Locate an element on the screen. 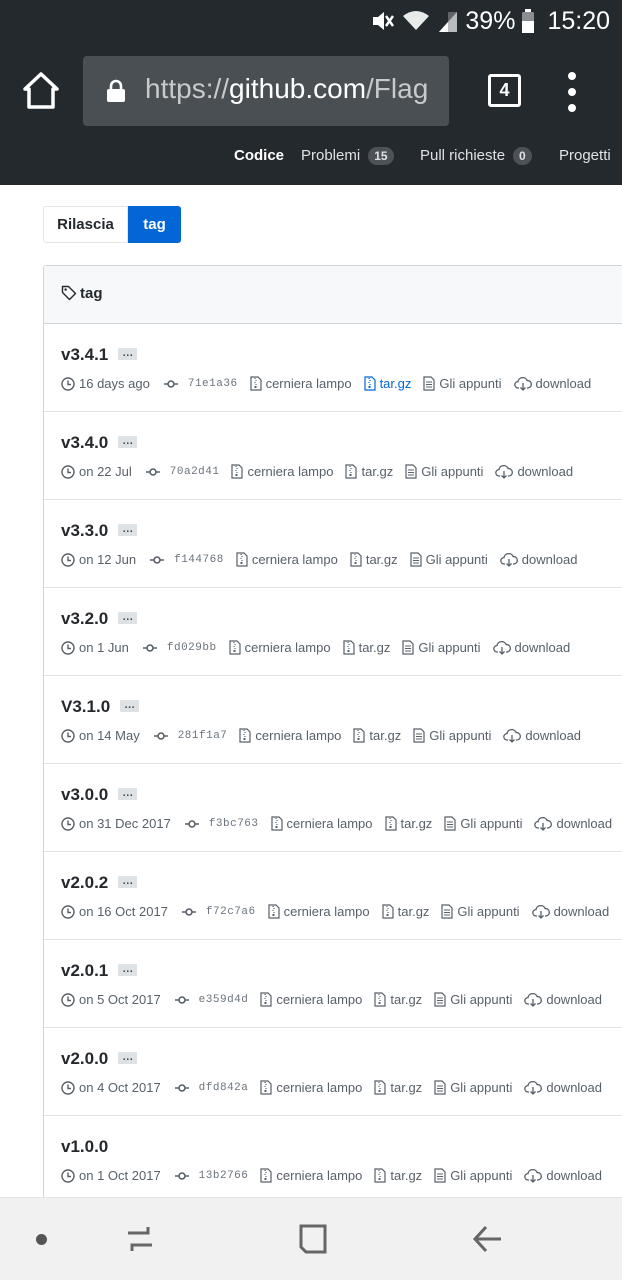 This screenshot has width=622, height=1280. tag-commit: e359d4d is located at coordinates (211, 1000).